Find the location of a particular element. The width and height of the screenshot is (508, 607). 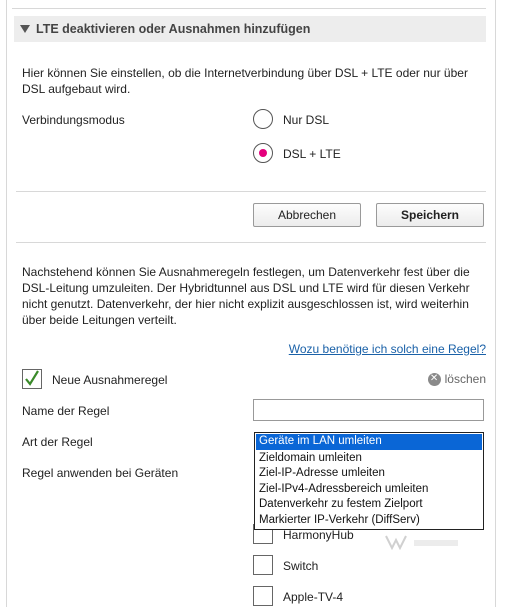

dropdown-option: Ziel-IP-Adresse umleiten is located at coordinates (369, 474).